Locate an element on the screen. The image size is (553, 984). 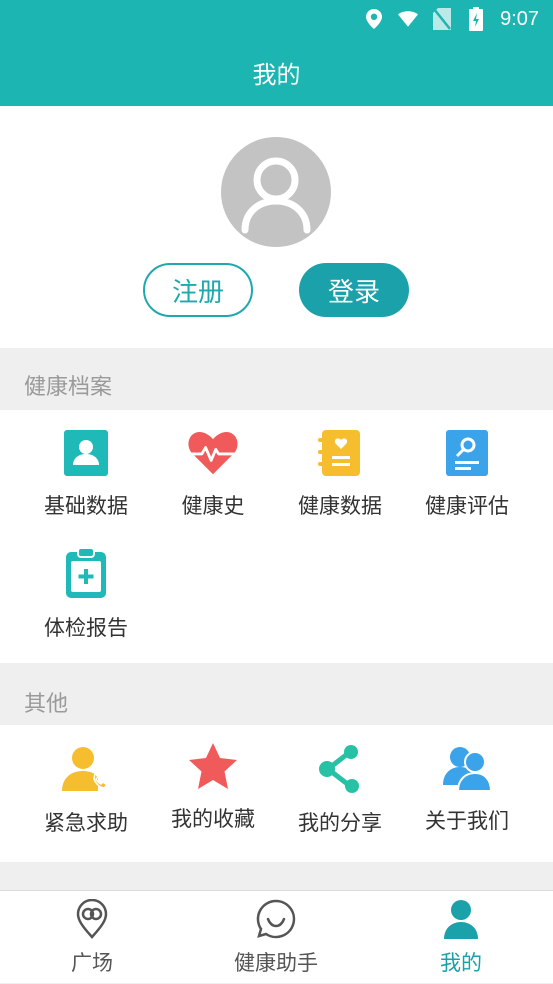
grid-item-health-assessment: 健康评估 is located at coordinates (467, 465).